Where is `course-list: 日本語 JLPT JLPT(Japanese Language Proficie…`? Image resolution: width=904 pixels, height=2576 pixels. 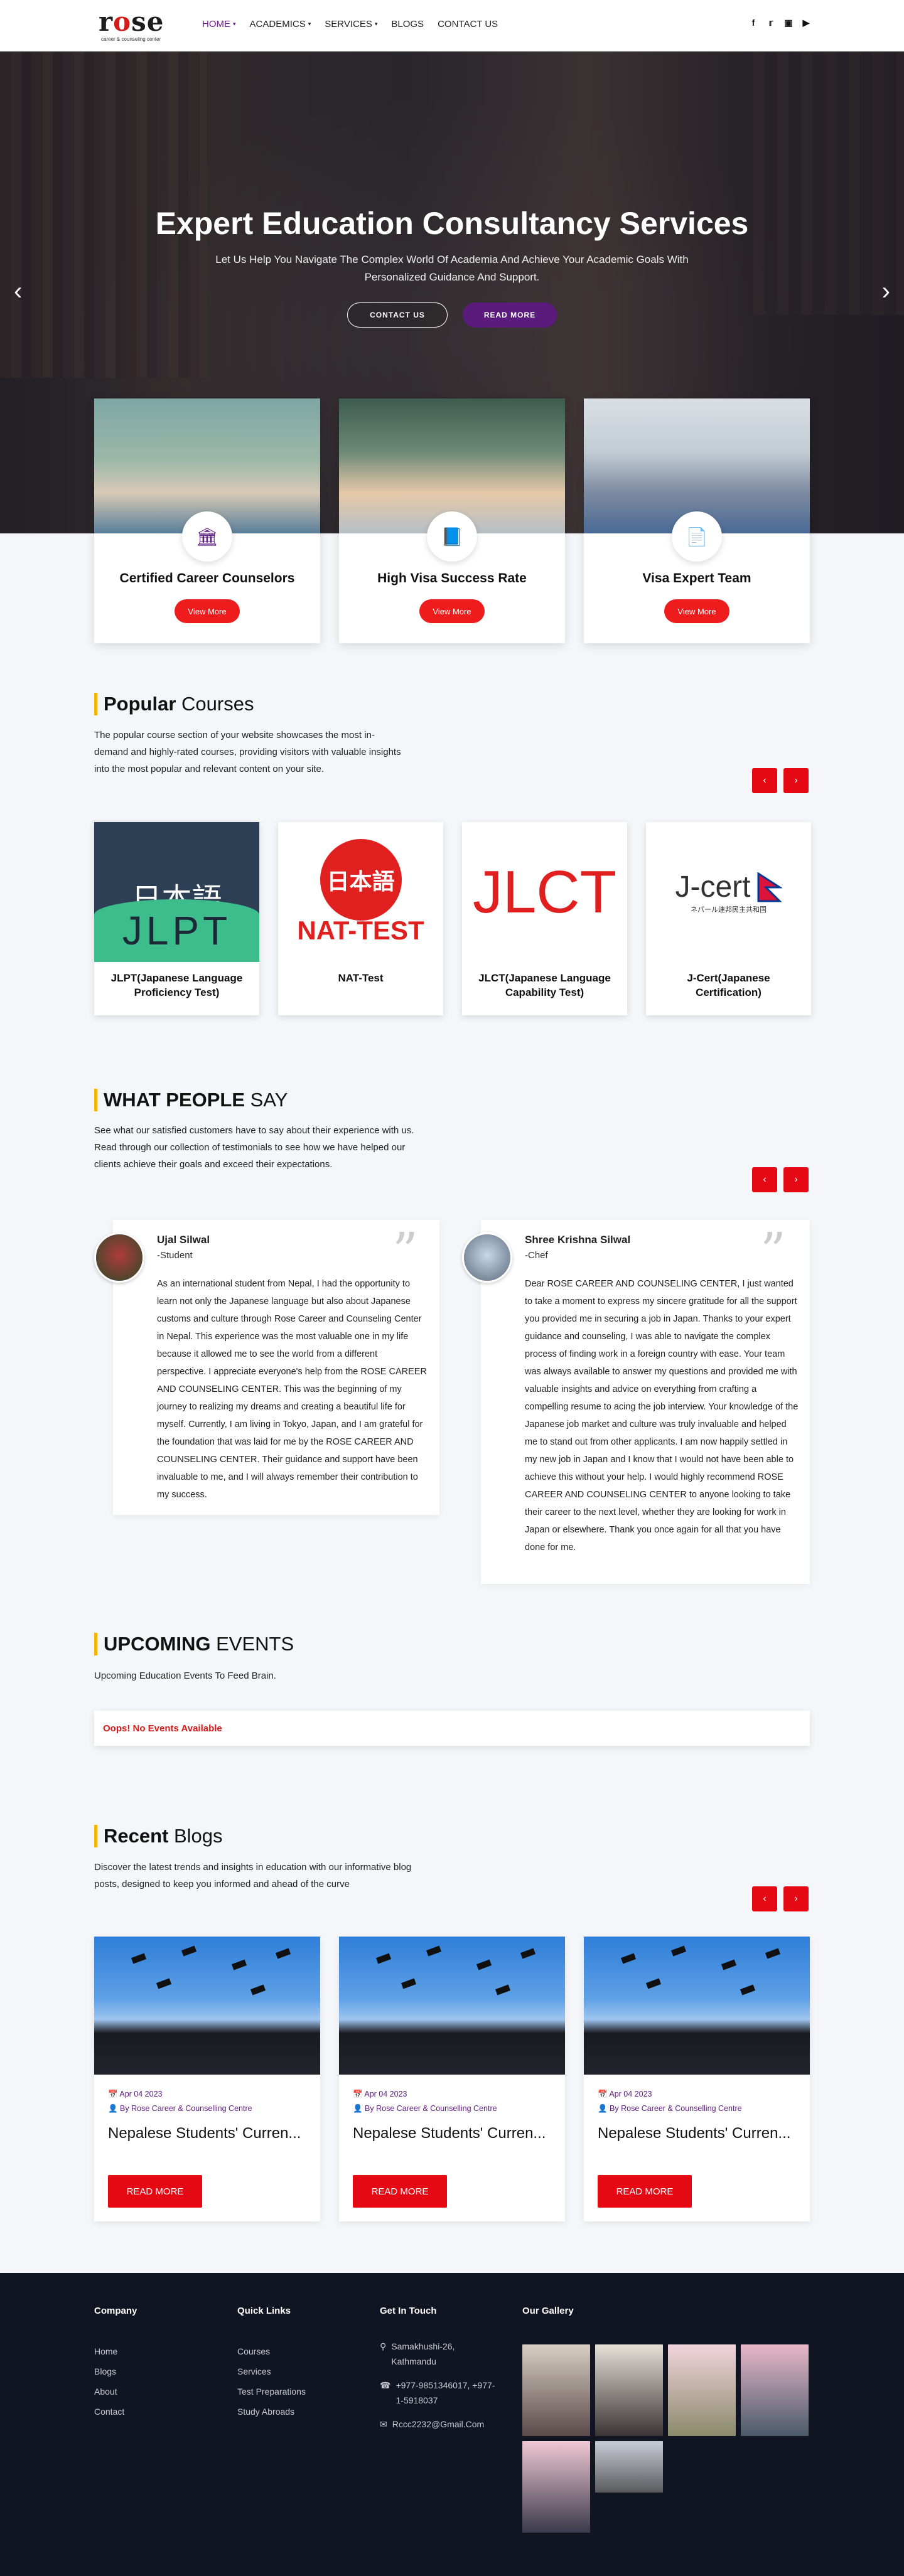
course-list: 日本語 JLPT JLPT(Japanese Language Proficie… is located at coordinates (453, 919).